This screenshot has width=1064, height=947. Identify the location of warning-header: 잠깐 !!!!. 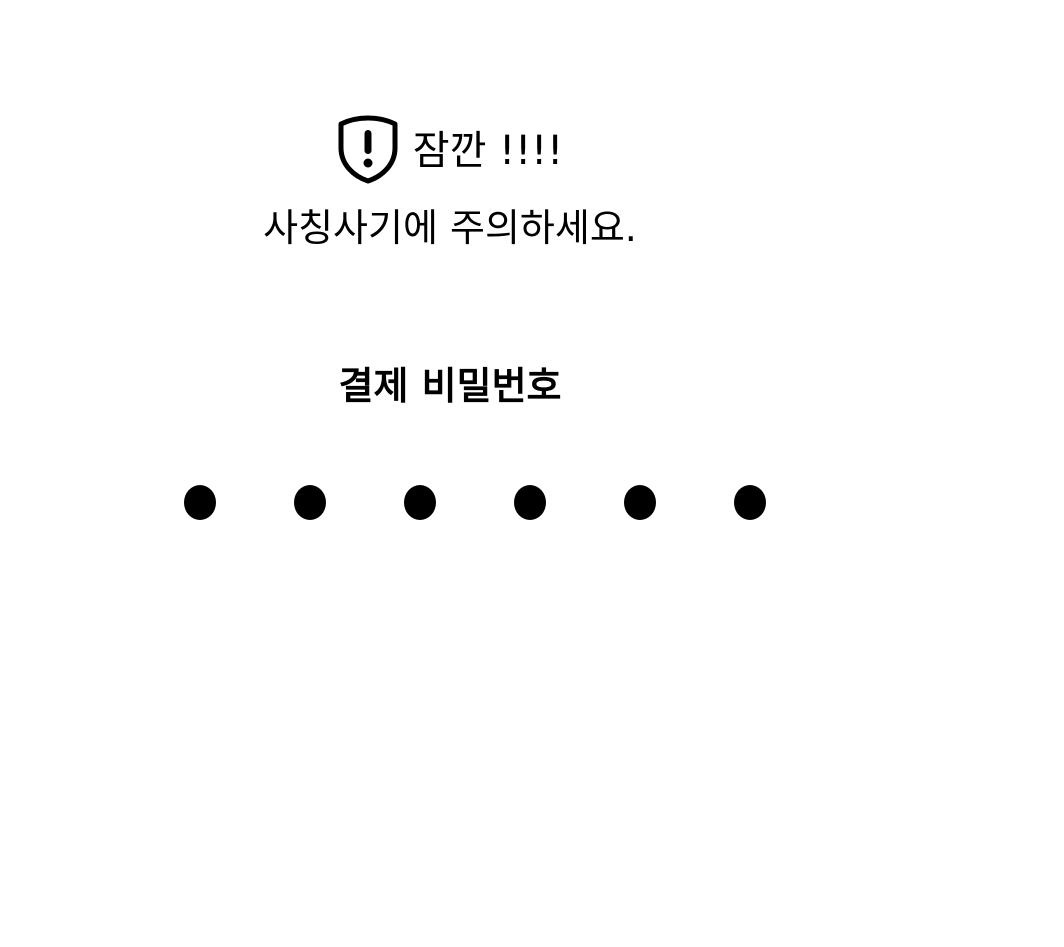
(450, 149).